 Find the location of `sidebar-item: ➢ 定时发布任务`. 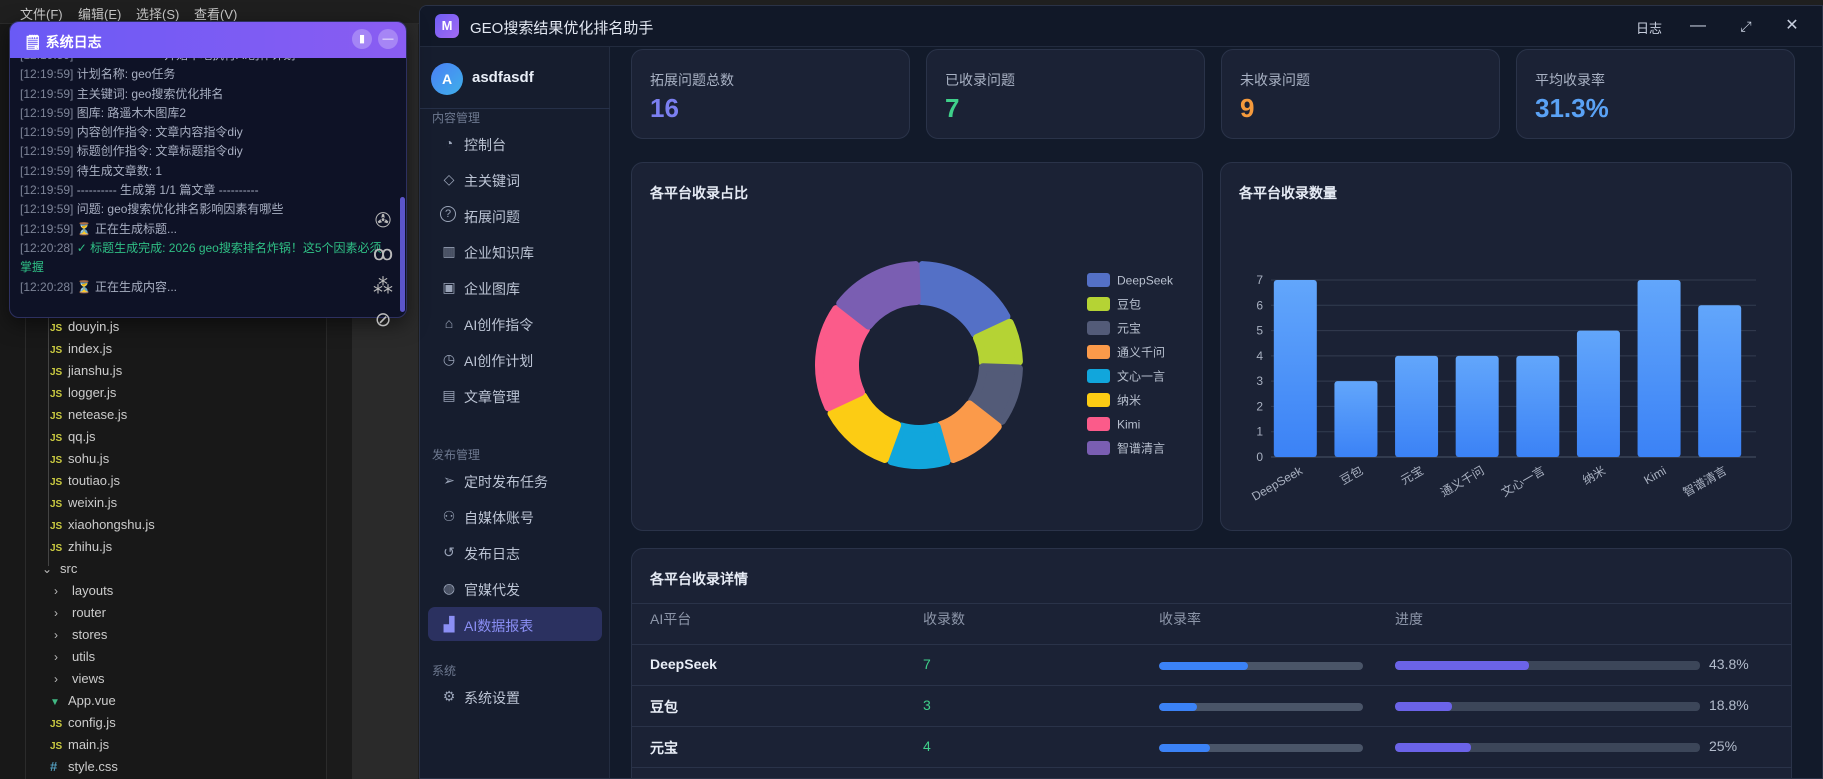

sidebar-item: ➢ 定时发布任务 is located at coordinates (515, 480).